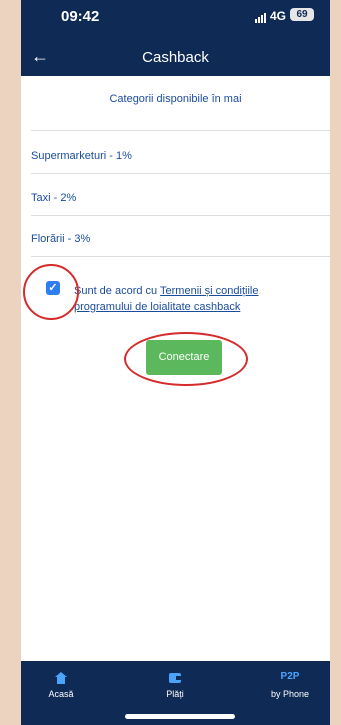 Image resolution: width=341 pixels, height=725 pixels. What do you see at coordinates (260, 16) in the screenshot?
I see `signal-icon` at bounding box center [260, 16].